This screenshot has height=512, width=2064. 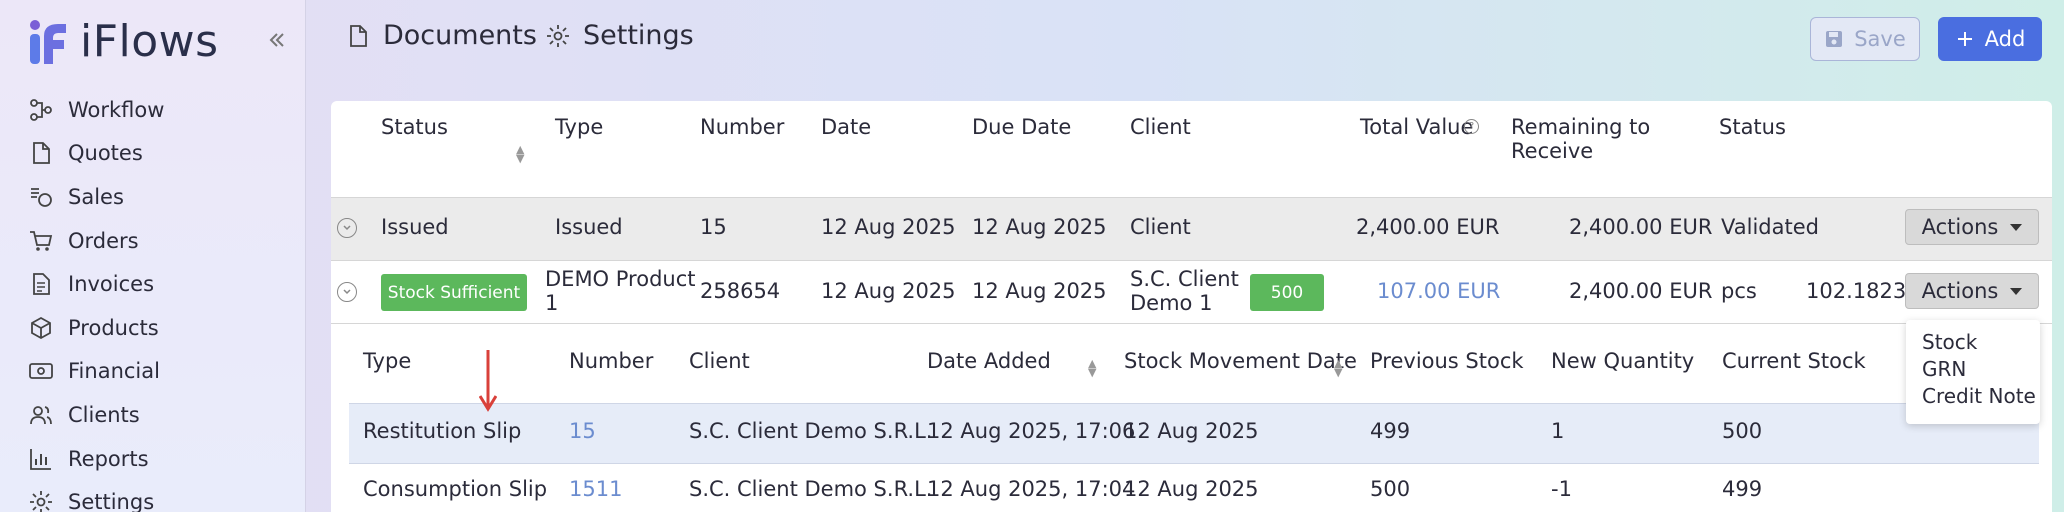 I want to click on header-date: Date, so click(x=846, y=127).